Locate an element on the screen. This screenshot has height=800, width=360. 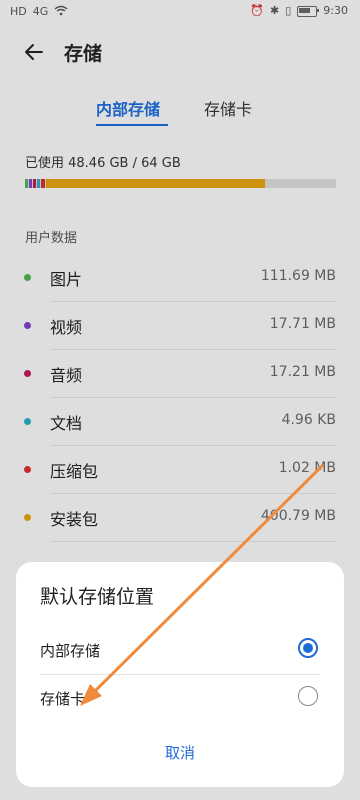
option-label: 内部存储 is located at coordinates (70, 651).